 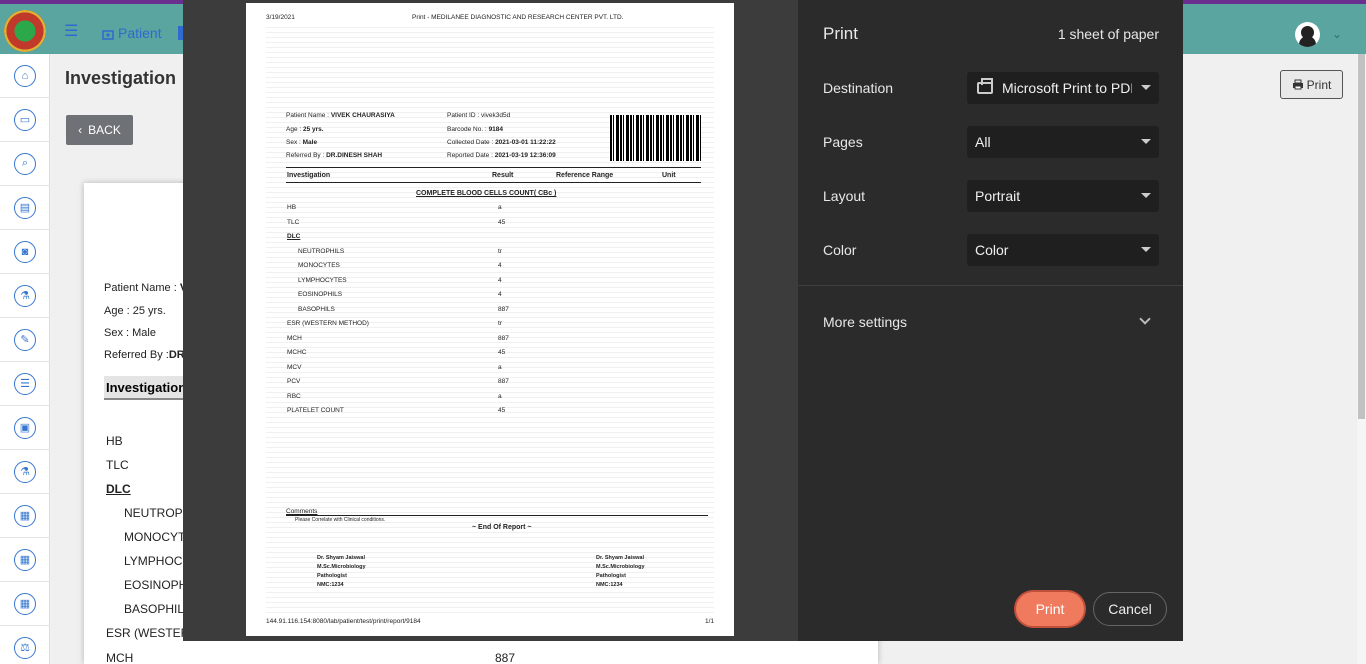 I want to click on nav-patient-link: Patient, so click(x=132, y=33).